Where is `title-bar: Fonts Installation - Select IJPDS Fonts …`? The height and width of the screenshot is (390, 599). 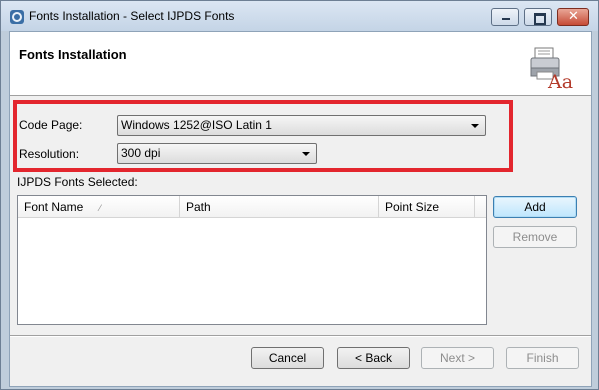 title-bar: Fonts Installation - Select IJPDS Fonts … is located at coordinates (299, 16).